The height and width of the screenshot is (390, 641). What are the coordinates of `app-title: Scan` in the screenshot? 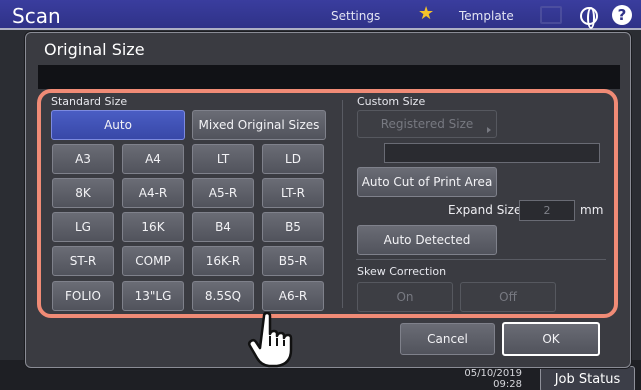 It's located at (36, 16).